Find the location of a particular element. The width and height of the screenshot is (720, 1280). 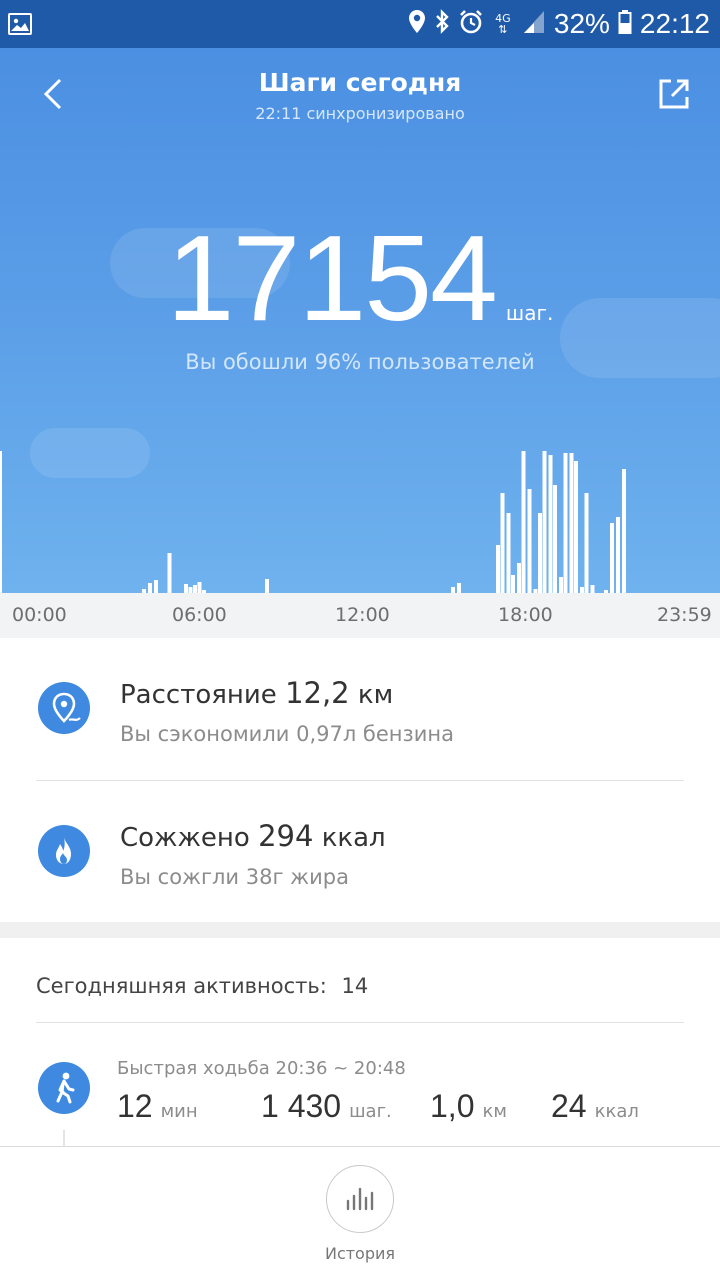

chart-start-marker is located at coordinates (1, 522).